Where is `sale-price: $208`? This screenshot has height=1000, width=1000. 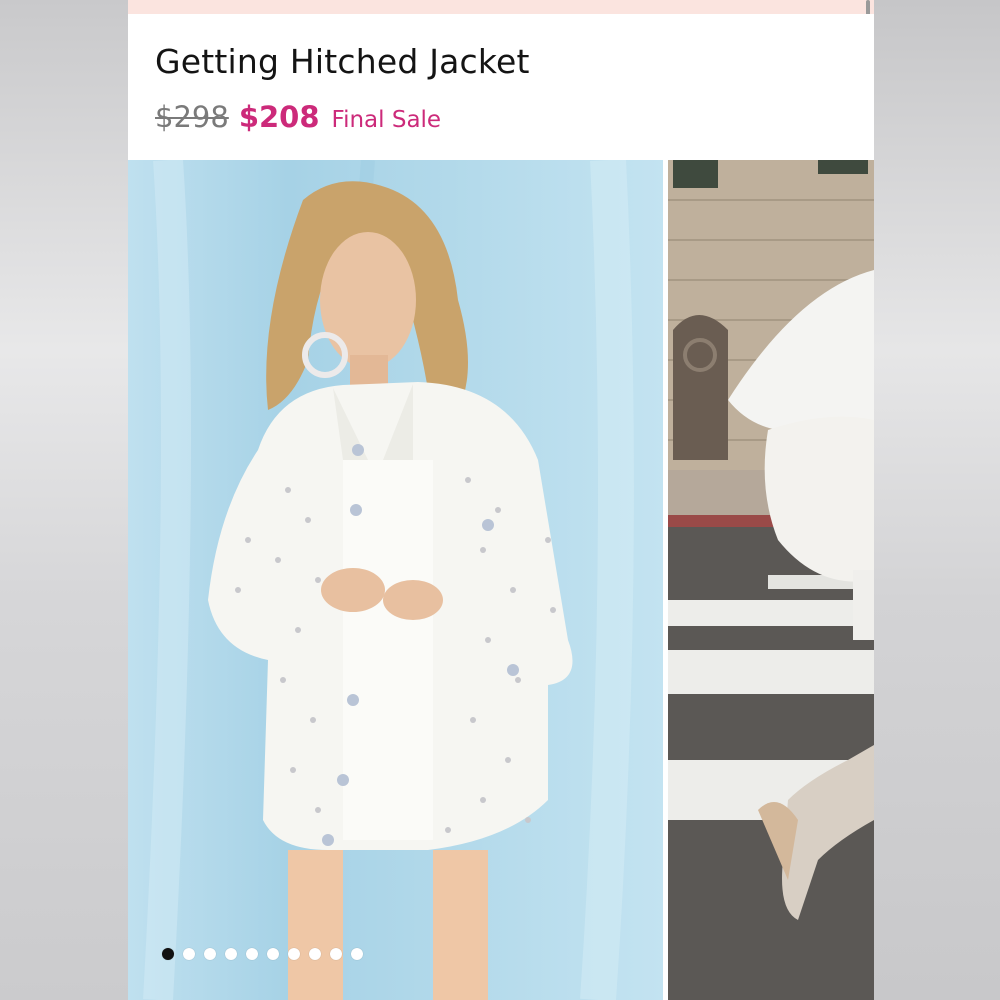
sale-price: $208 is located at coordinates (279, 117).